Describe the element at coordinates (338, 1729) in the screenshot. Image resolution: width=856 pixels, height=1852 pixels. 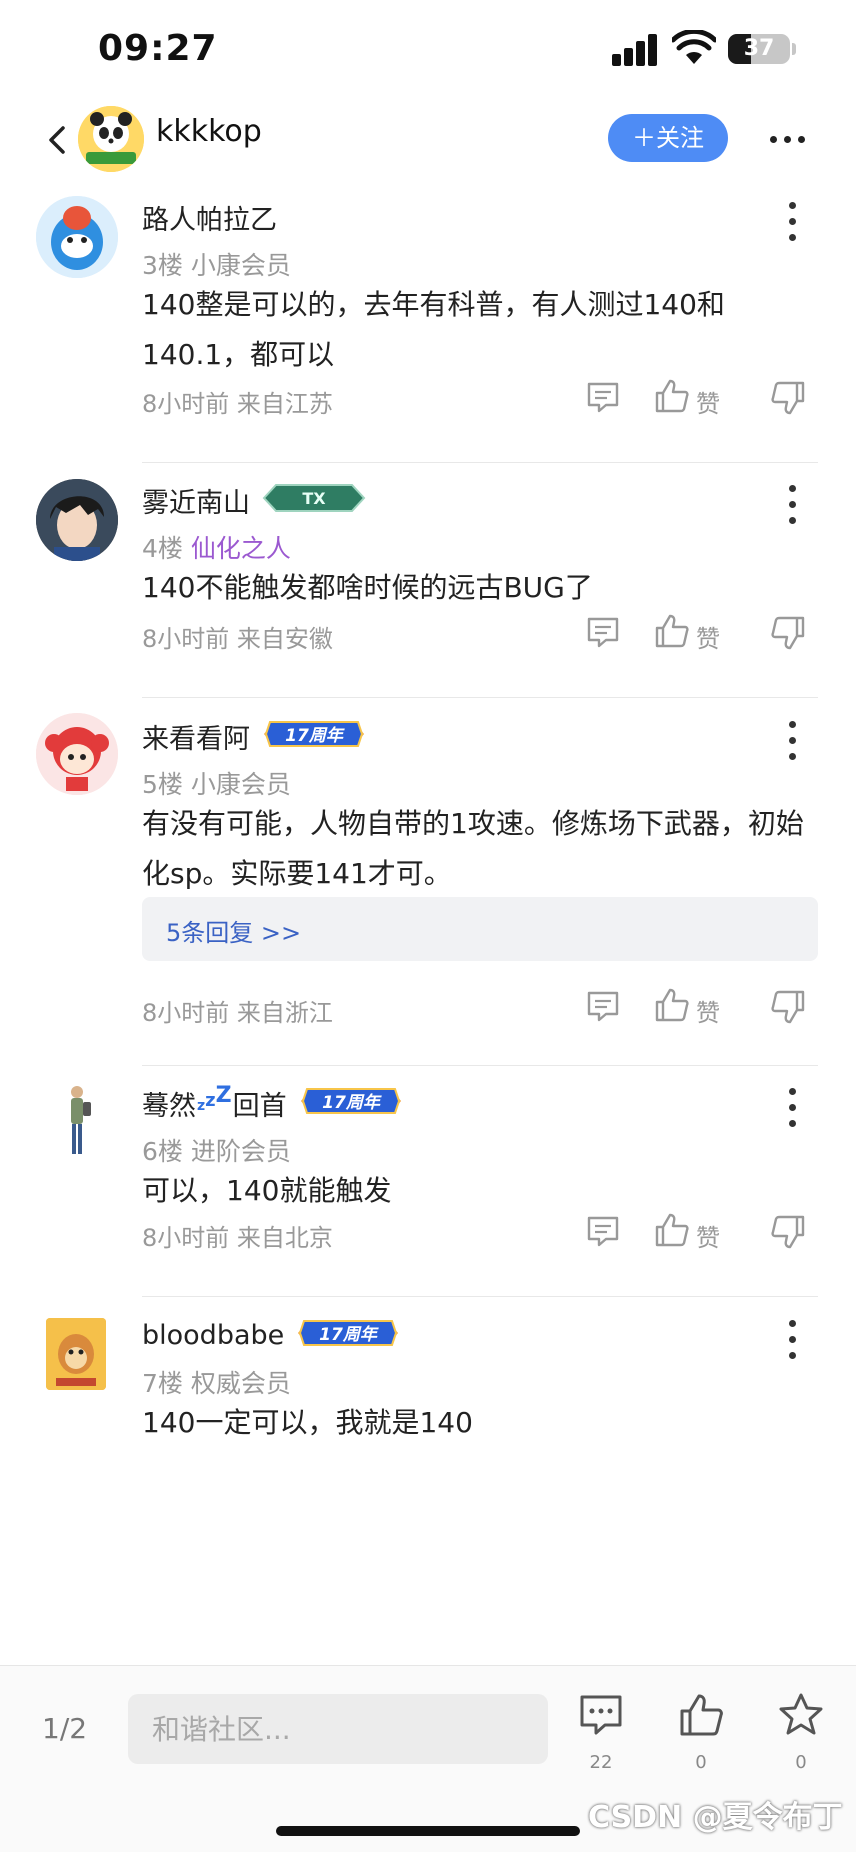
I see `reply-input` at that location.